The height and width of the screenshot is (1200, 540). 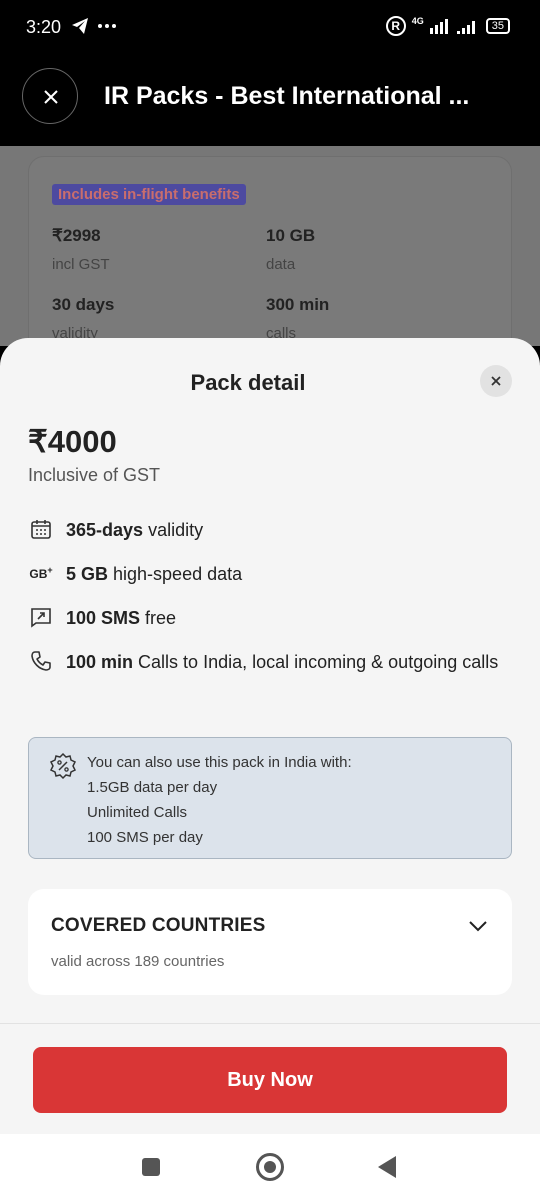 I want to click on feature-bold: 100 SMS, so click(x=103, y=618).